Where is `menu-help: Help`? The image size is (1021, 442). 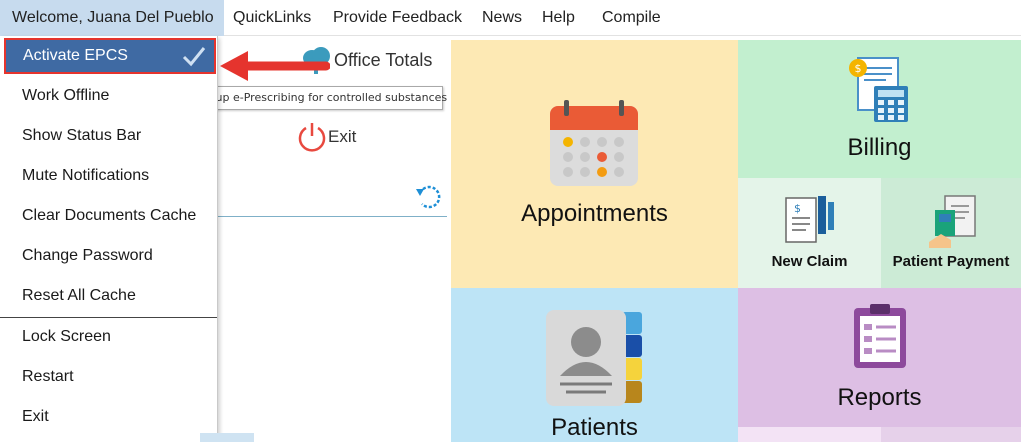
menu-help: Help is located at coordinates (558, 18).